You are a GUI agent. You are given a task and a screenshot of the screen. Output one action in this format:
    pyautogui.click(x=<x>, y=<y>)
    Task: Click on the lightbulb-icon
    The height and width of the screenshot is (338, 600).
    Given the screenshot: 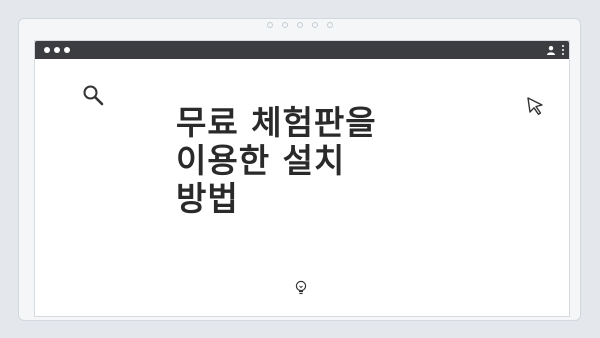 What is the action you would take?
    pyautogui.click(x=301, y=287)
    